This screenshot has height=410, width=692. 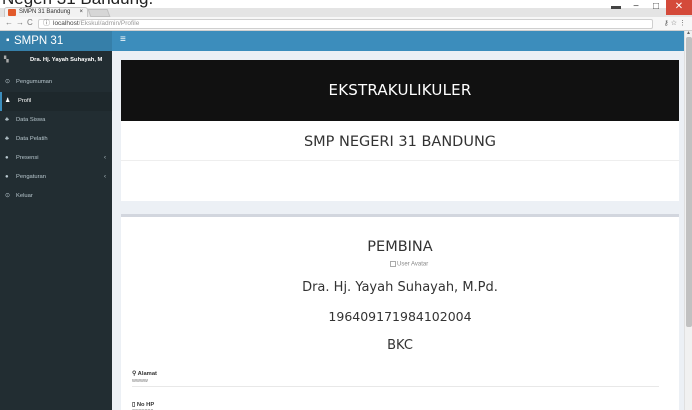 I want to click on sidebar-item-label: Pengumuman, so click(x=34, y=82).